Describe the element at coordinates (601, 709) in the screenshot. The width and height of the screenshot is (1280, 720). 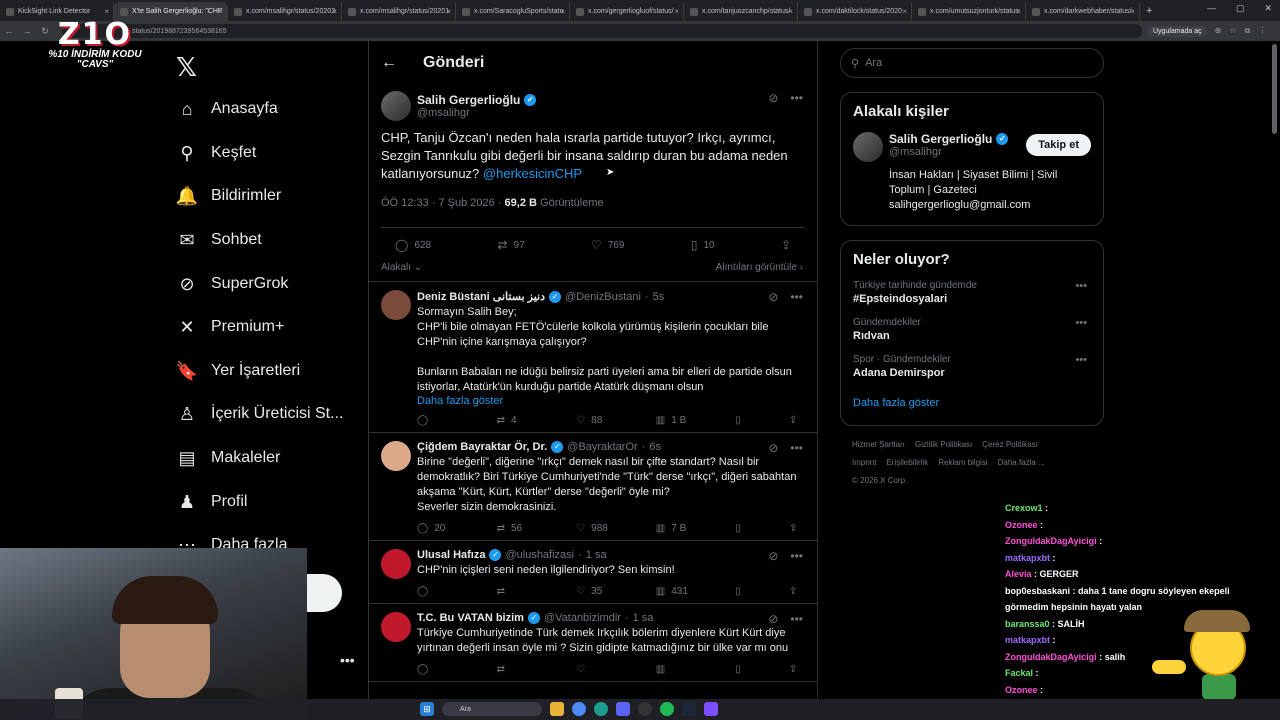
I see `edge-icon` at that location.